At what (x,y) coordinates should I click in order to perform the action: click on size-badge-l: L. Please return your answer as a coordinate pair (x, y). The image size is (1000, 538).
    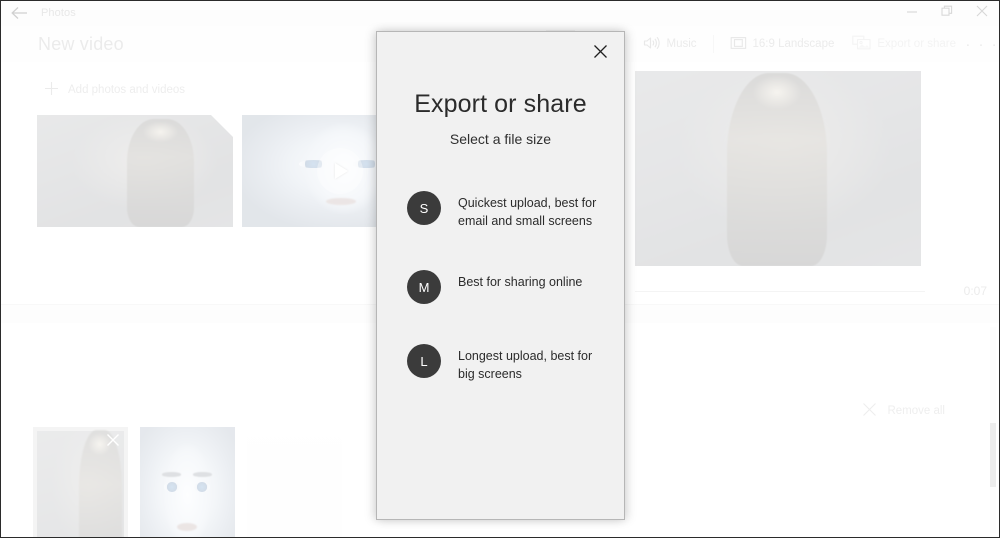
    Looking at the image, I should click on (424, 361).